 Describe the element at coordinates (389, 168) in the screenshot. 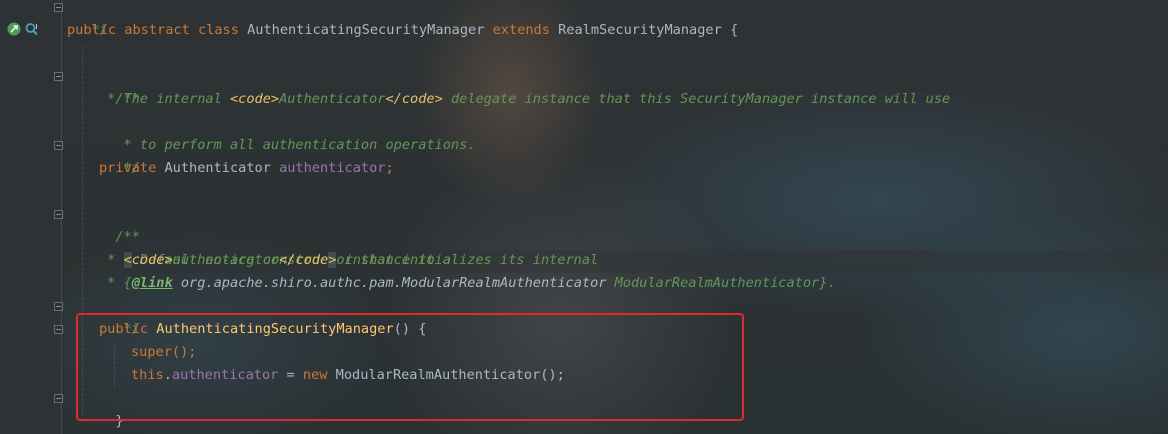

I see `semicolon: ;` at that location.